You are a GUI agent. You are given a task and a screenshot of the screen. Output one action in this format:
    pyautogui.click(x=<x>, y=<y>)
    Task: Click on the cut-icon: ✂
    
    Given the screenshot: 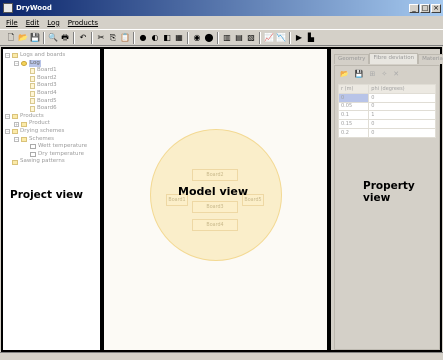 What is the action you would take?
    pyautogui.click(x=101, y=38)
    